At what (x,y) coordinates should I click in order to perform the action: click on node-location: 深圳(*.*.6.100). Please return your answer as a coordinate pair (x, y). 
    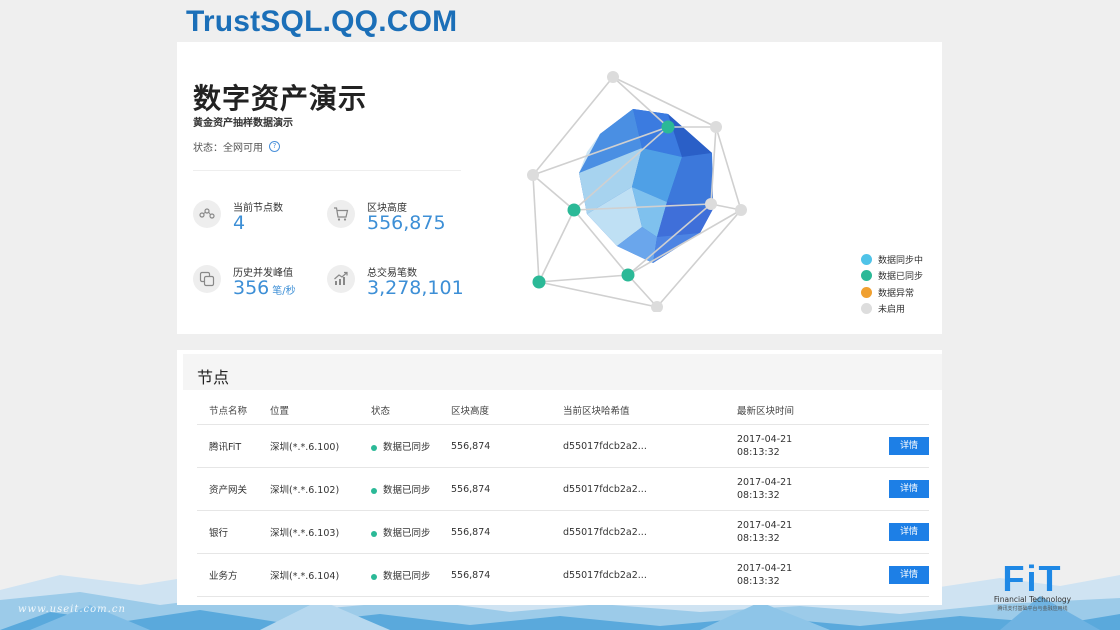
    Looking at the image, I should click on (320, 446).